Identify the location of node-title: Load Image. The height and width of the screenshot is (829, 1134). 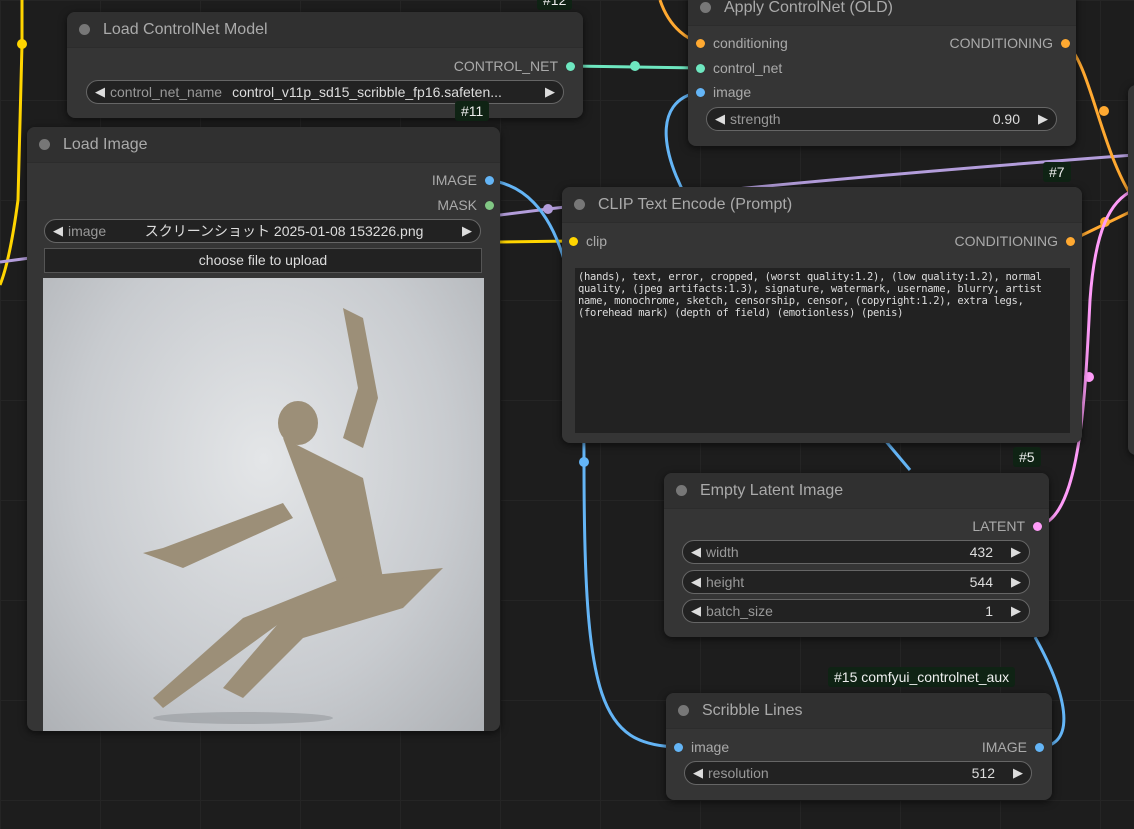
(263, 145).